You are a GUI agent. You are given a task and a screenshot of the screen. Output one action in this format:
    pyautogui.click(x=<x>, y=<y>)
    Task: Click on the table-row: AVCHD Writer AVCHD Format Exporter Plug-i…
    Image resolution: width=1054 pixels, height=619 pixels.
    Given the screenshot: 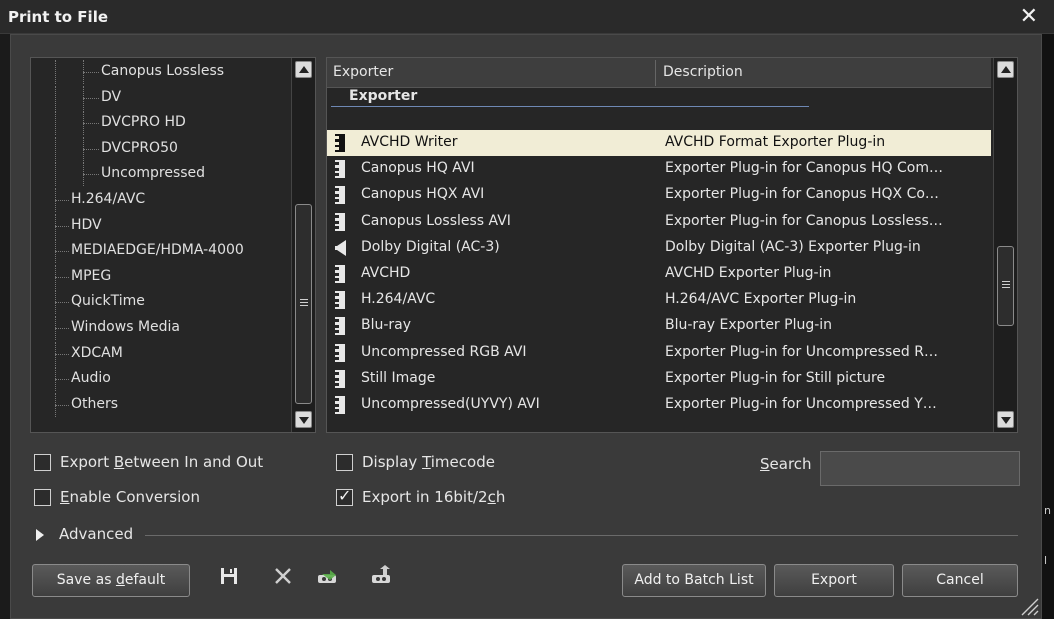 What is the action you would take?
    pyautogui.click(x=659, y=143)
    